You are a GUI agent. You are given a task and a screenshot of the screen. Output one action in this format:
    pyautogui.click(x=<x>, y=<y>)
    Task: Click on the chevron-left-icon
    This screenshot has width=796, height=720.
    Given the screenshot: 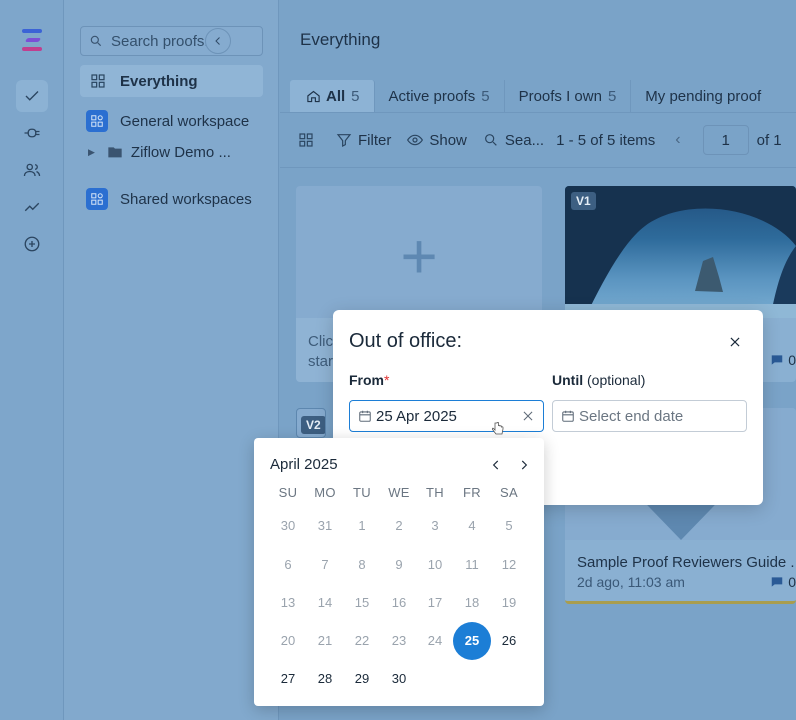 What is the action you would take?
    pyautogui.click(x=217, y=41)
    